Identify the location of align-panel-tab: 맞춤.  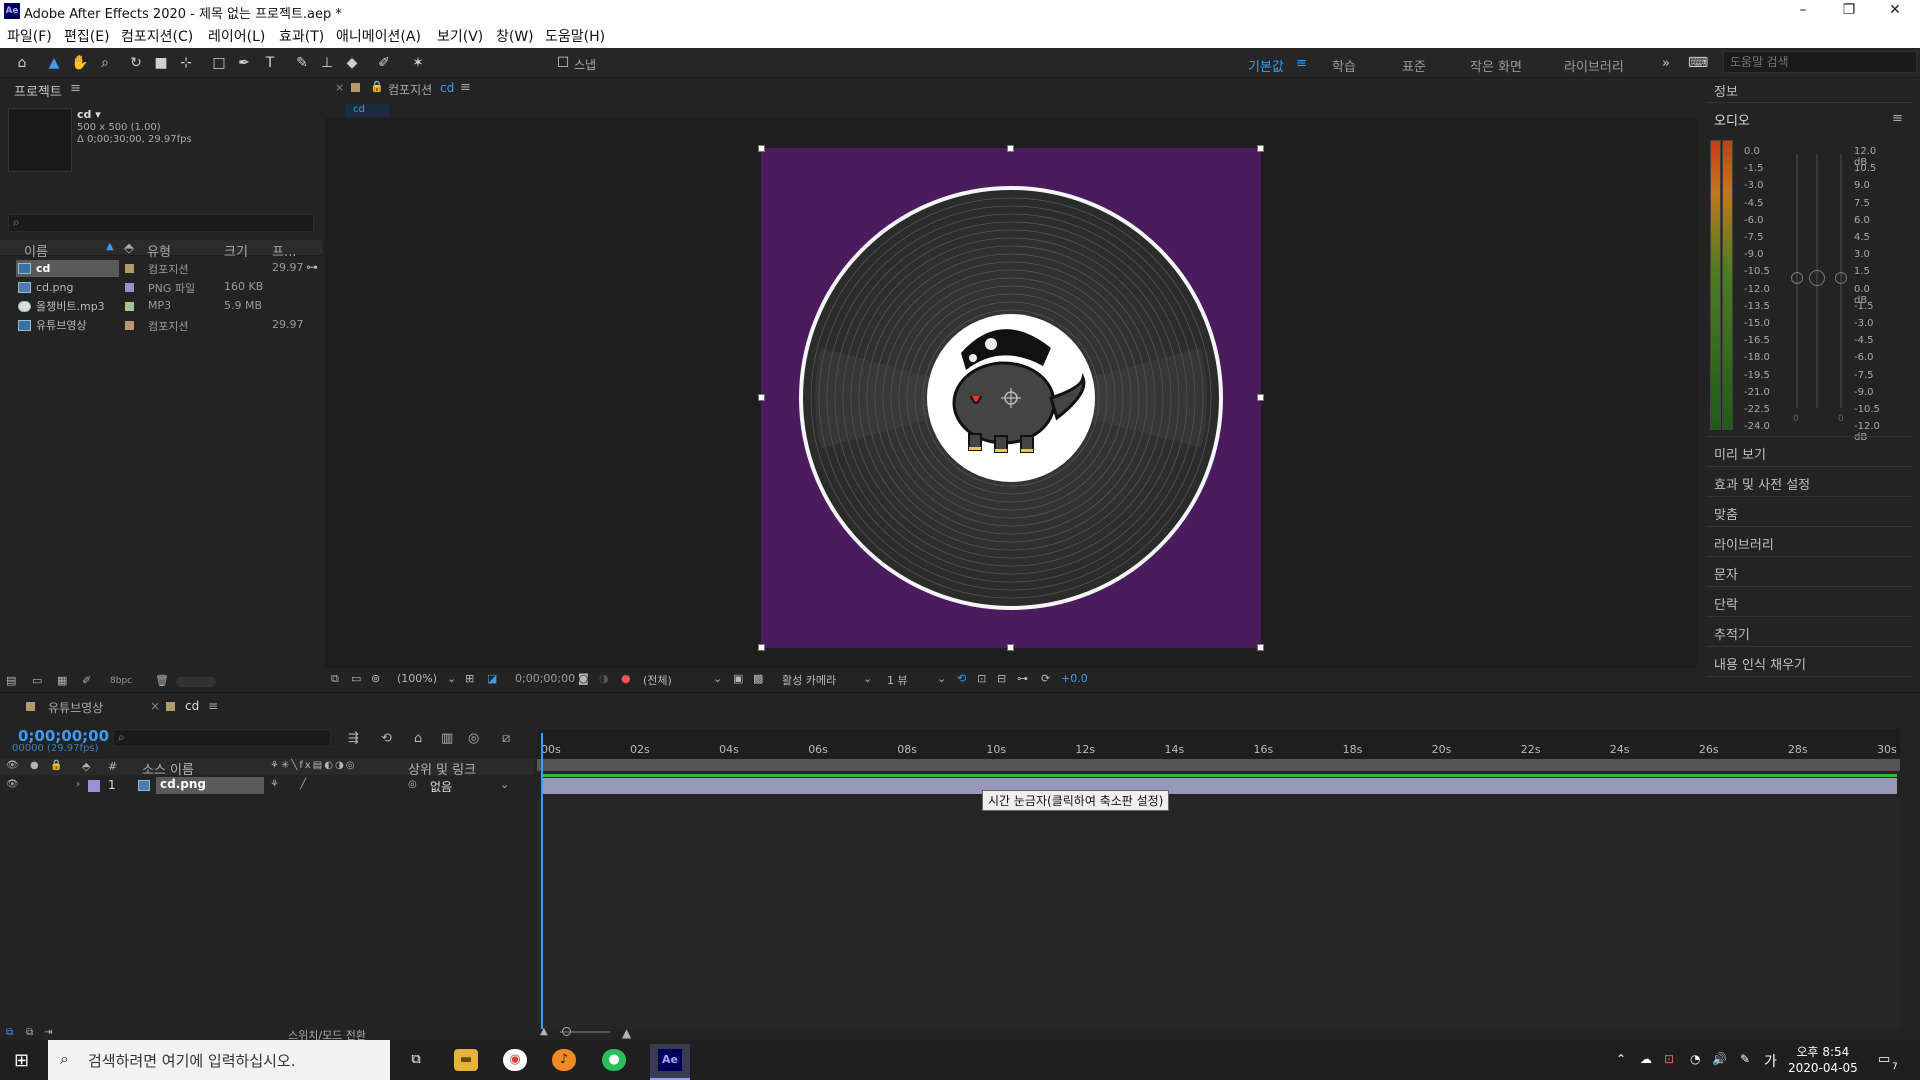
(1726, 513).